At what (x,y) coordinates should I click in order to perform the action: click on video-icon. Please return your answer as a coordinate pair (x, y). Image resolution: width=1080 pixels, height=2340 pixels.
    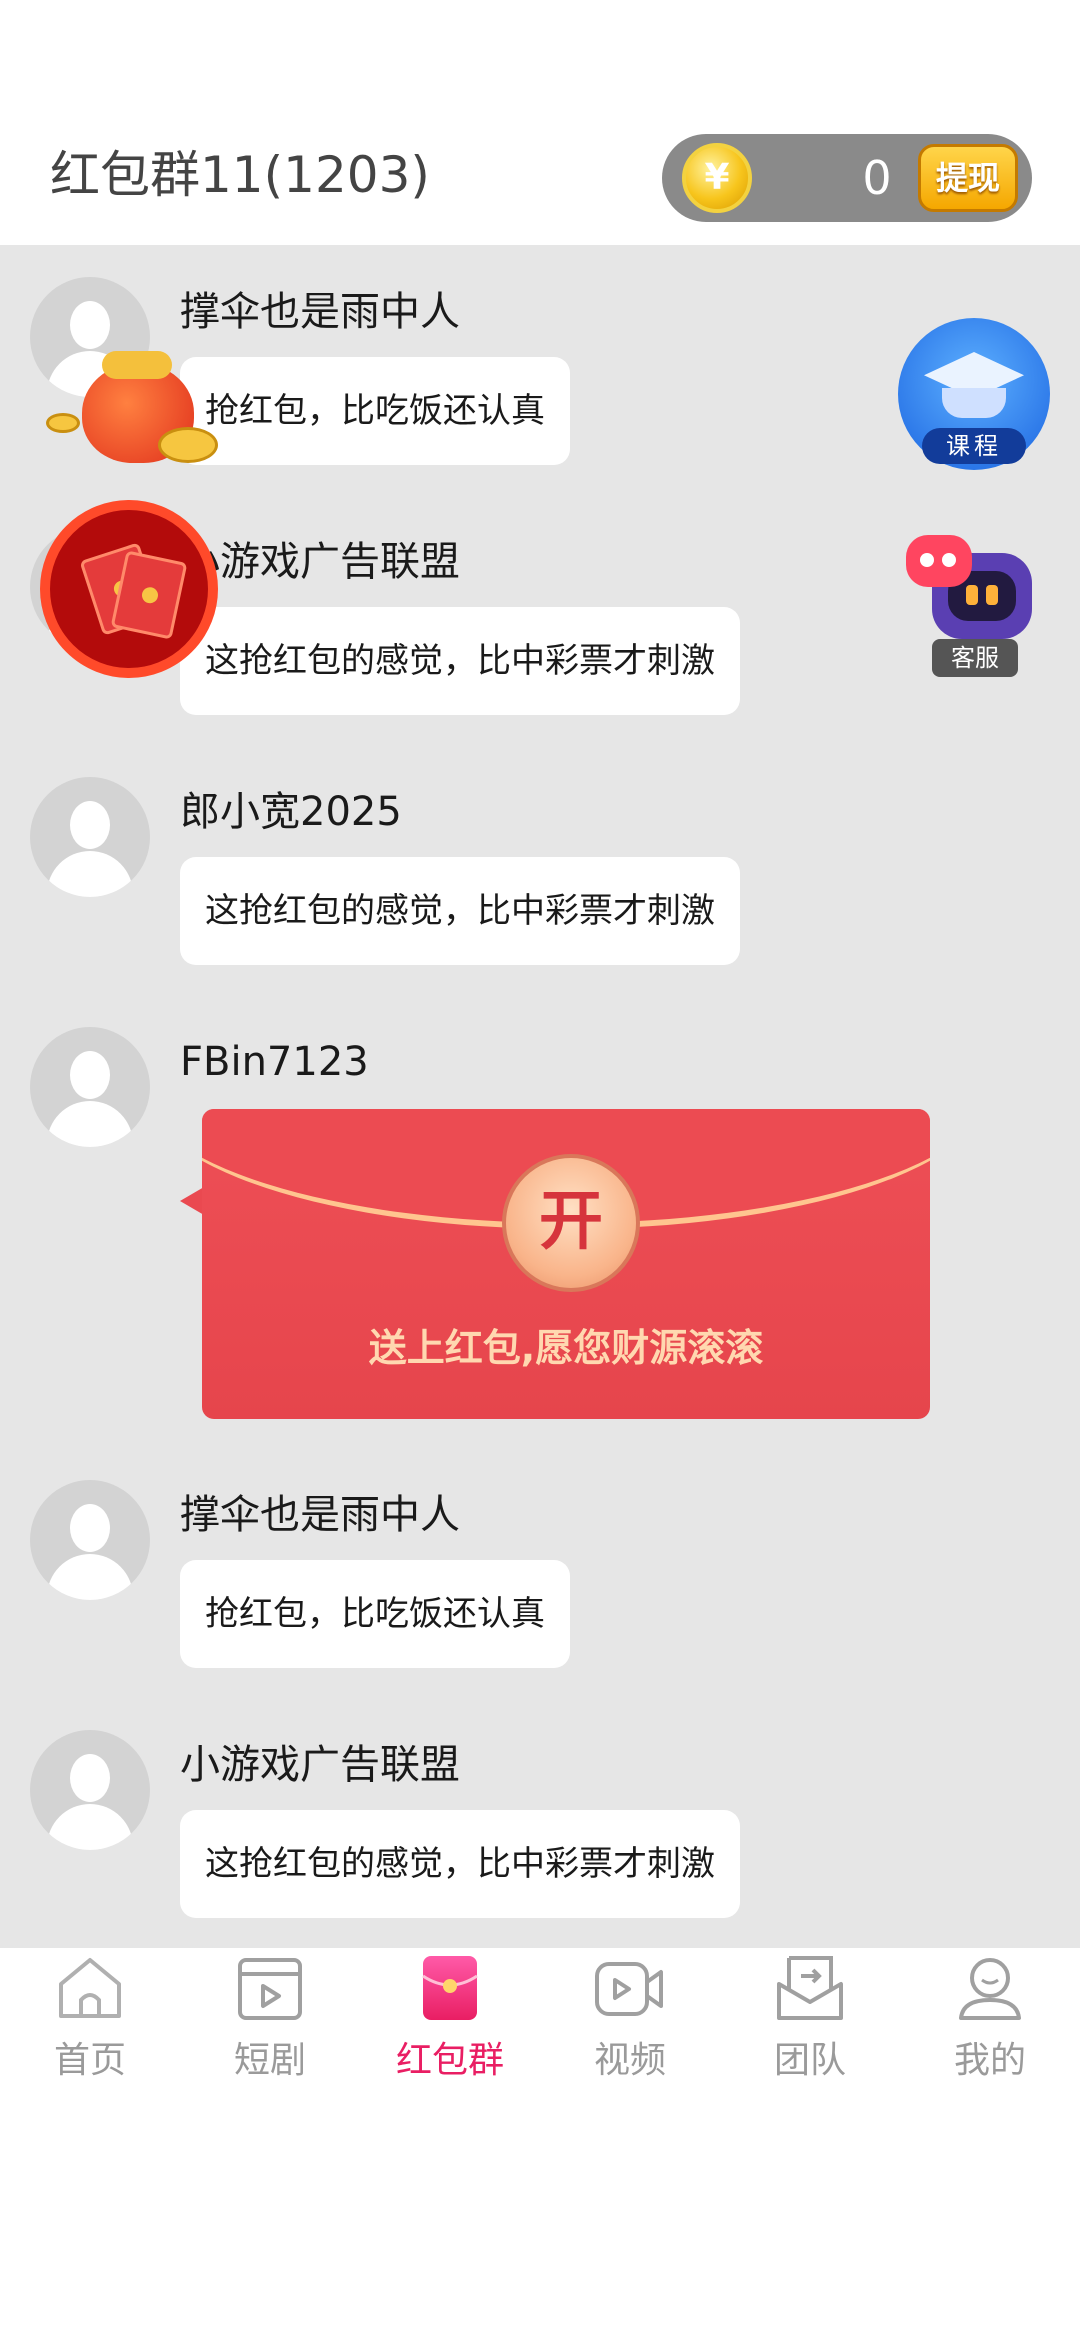
    Looking at the image, I should click on (629, 1989).